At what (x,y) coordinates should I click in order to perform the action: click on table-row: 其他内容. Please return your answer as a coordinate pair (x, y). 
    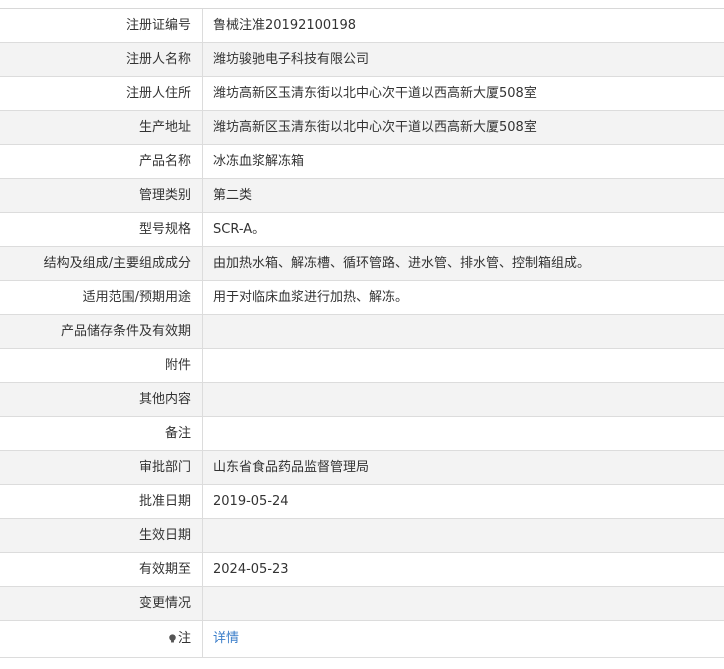
    Looking at the image, I should click on (362, 400).